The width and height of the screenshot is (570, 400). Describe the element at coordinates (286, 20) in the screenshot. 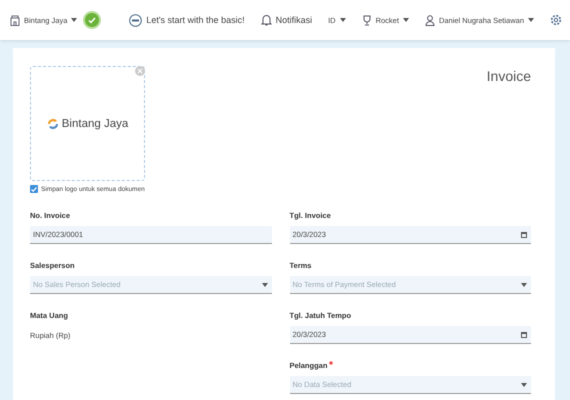

I see `notifications-button: Notifikasi` at that location.